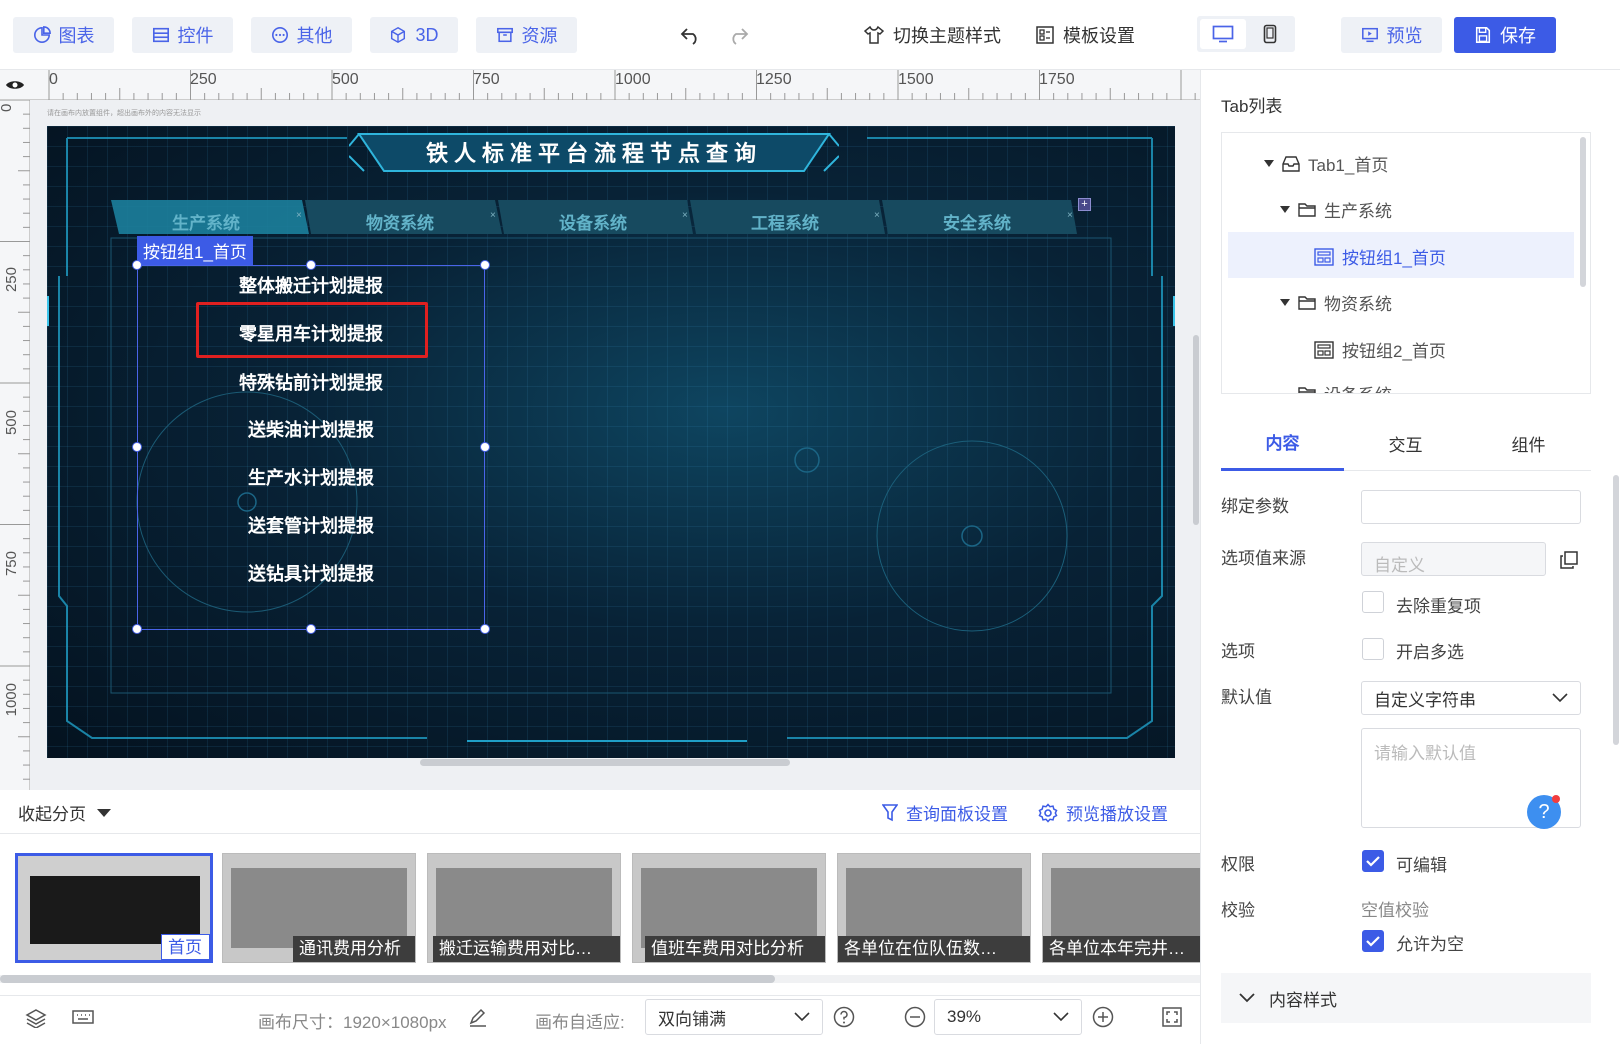 This screenshot has height=1044, width=1620. I want to click on keyboard-icon, so click(83, 1017).